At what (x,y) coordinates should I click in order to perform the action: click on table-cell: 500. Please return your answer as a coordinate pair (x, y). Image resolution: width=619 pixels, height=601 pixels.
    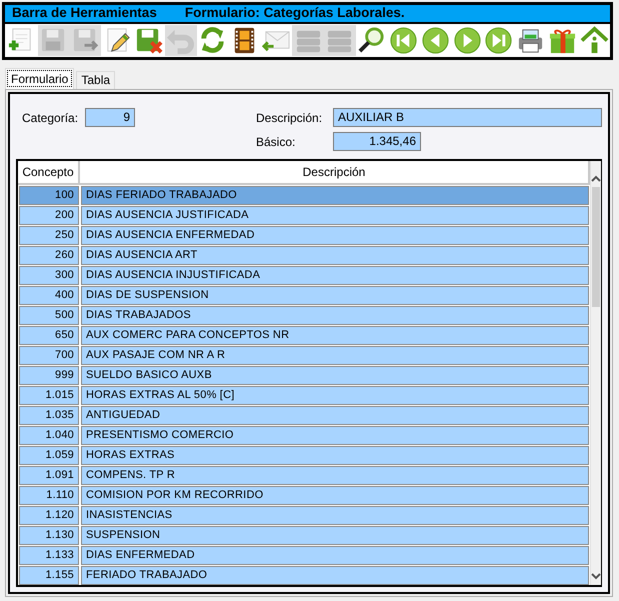
    Looking at the image, I should click on (49, 315).